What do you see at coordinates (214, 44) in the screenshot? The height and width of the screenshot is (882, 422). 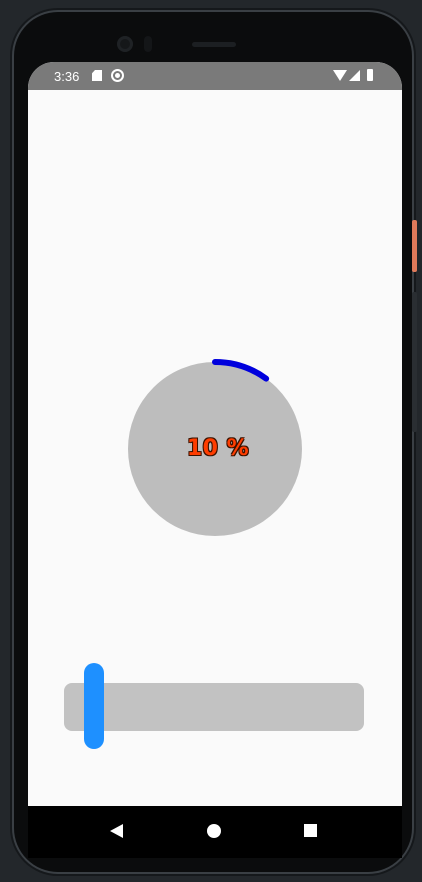 I see `earpiece-speaker` at bounding box center [214, 44].